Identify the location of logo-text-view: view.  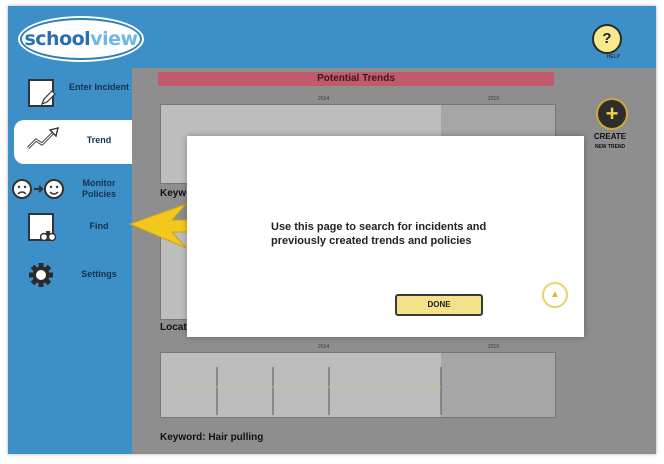
(114, 39).